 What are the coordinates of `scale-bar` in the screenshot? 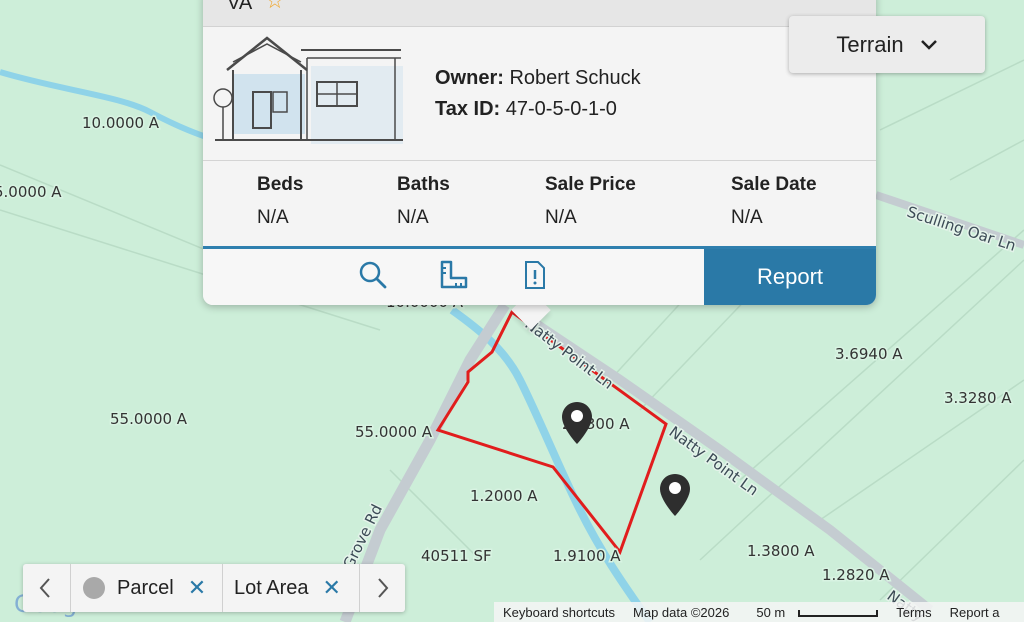 It's located at (838, 613).